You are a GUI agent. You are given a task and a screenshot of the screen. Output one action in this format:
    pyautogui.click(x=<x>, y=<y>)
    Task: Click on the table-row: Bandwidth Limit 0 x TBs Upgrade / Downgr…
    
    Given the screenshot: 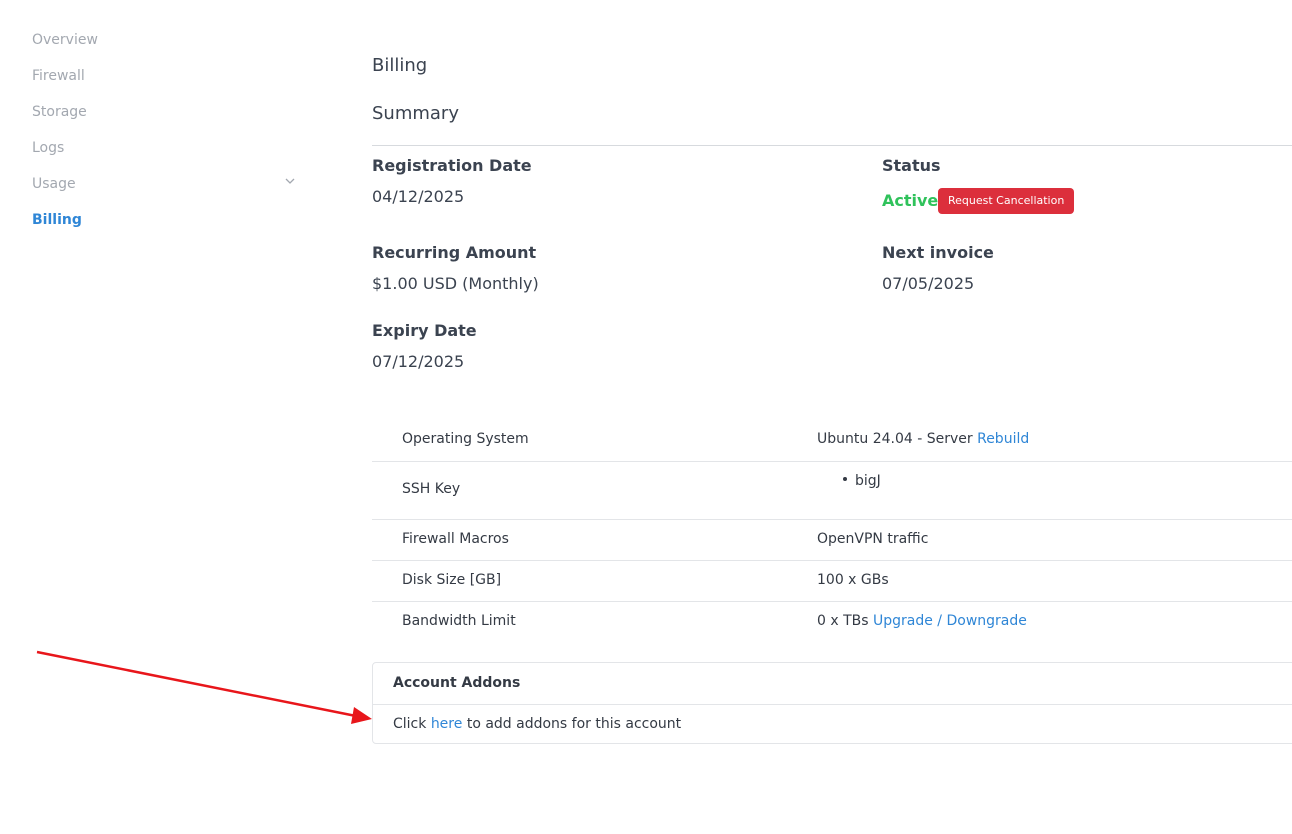 What is the action you would take?
    pyautogui.click(x=832, y=622)
    